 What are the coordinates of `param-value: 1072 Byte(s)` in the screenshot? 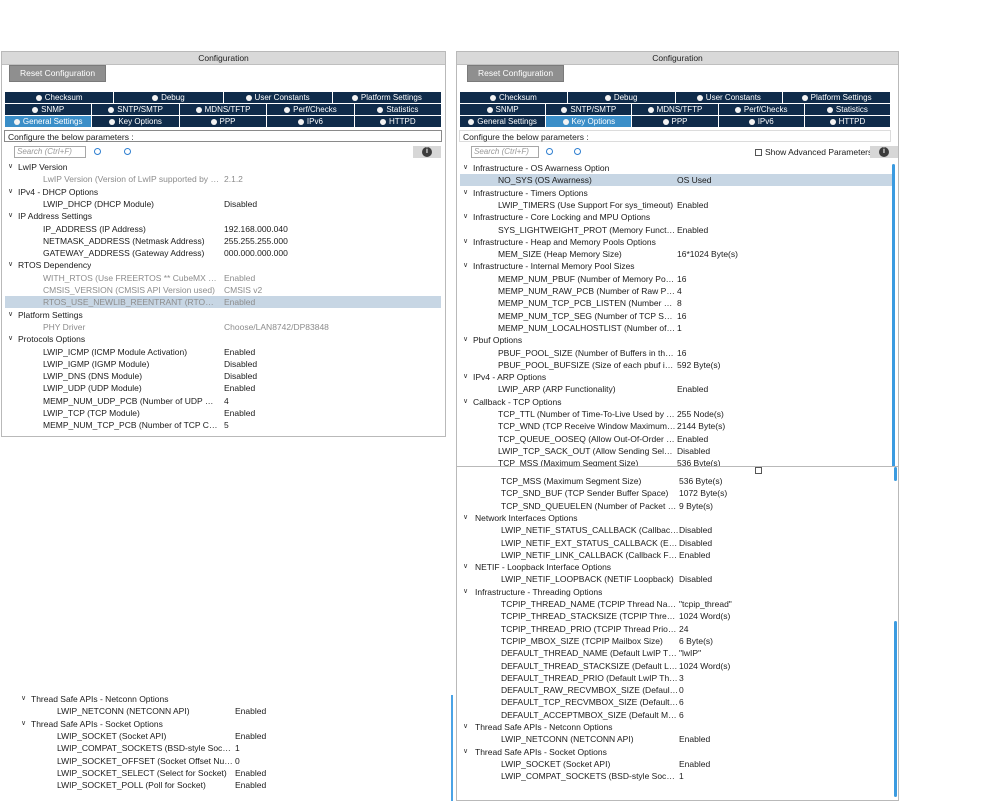 It's located at (703, 493).